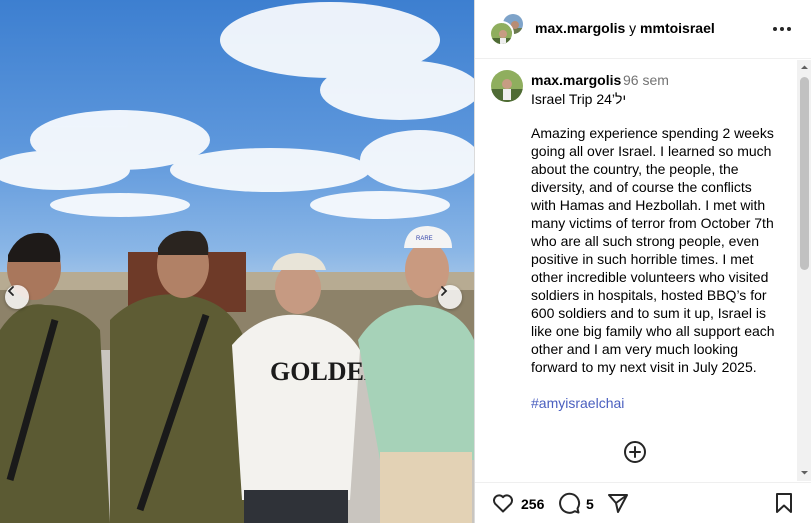 The height and width of the screenshot is (523, 811). I want to click on heart-icon, so click(503, 503).